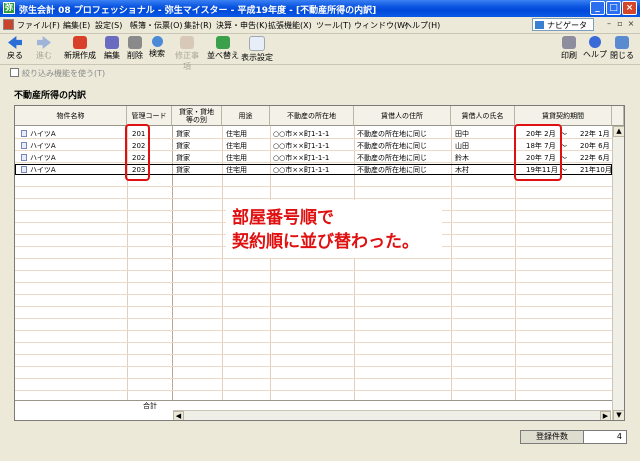 Image resolution: width=640 pixels, height=461 pixels. Describe the element at coordinates (569, 42) in the screenshot. I see `printer-icon` at that location.